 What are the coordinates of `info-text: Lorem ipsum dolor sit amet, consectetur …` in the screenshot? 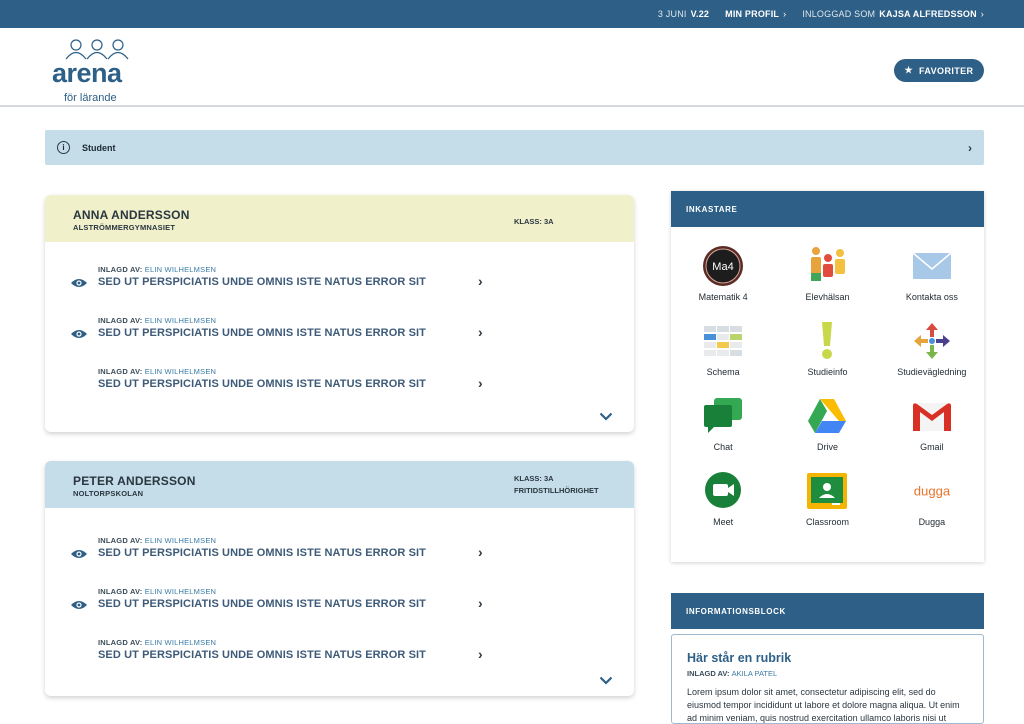 It's located at (823, 705).